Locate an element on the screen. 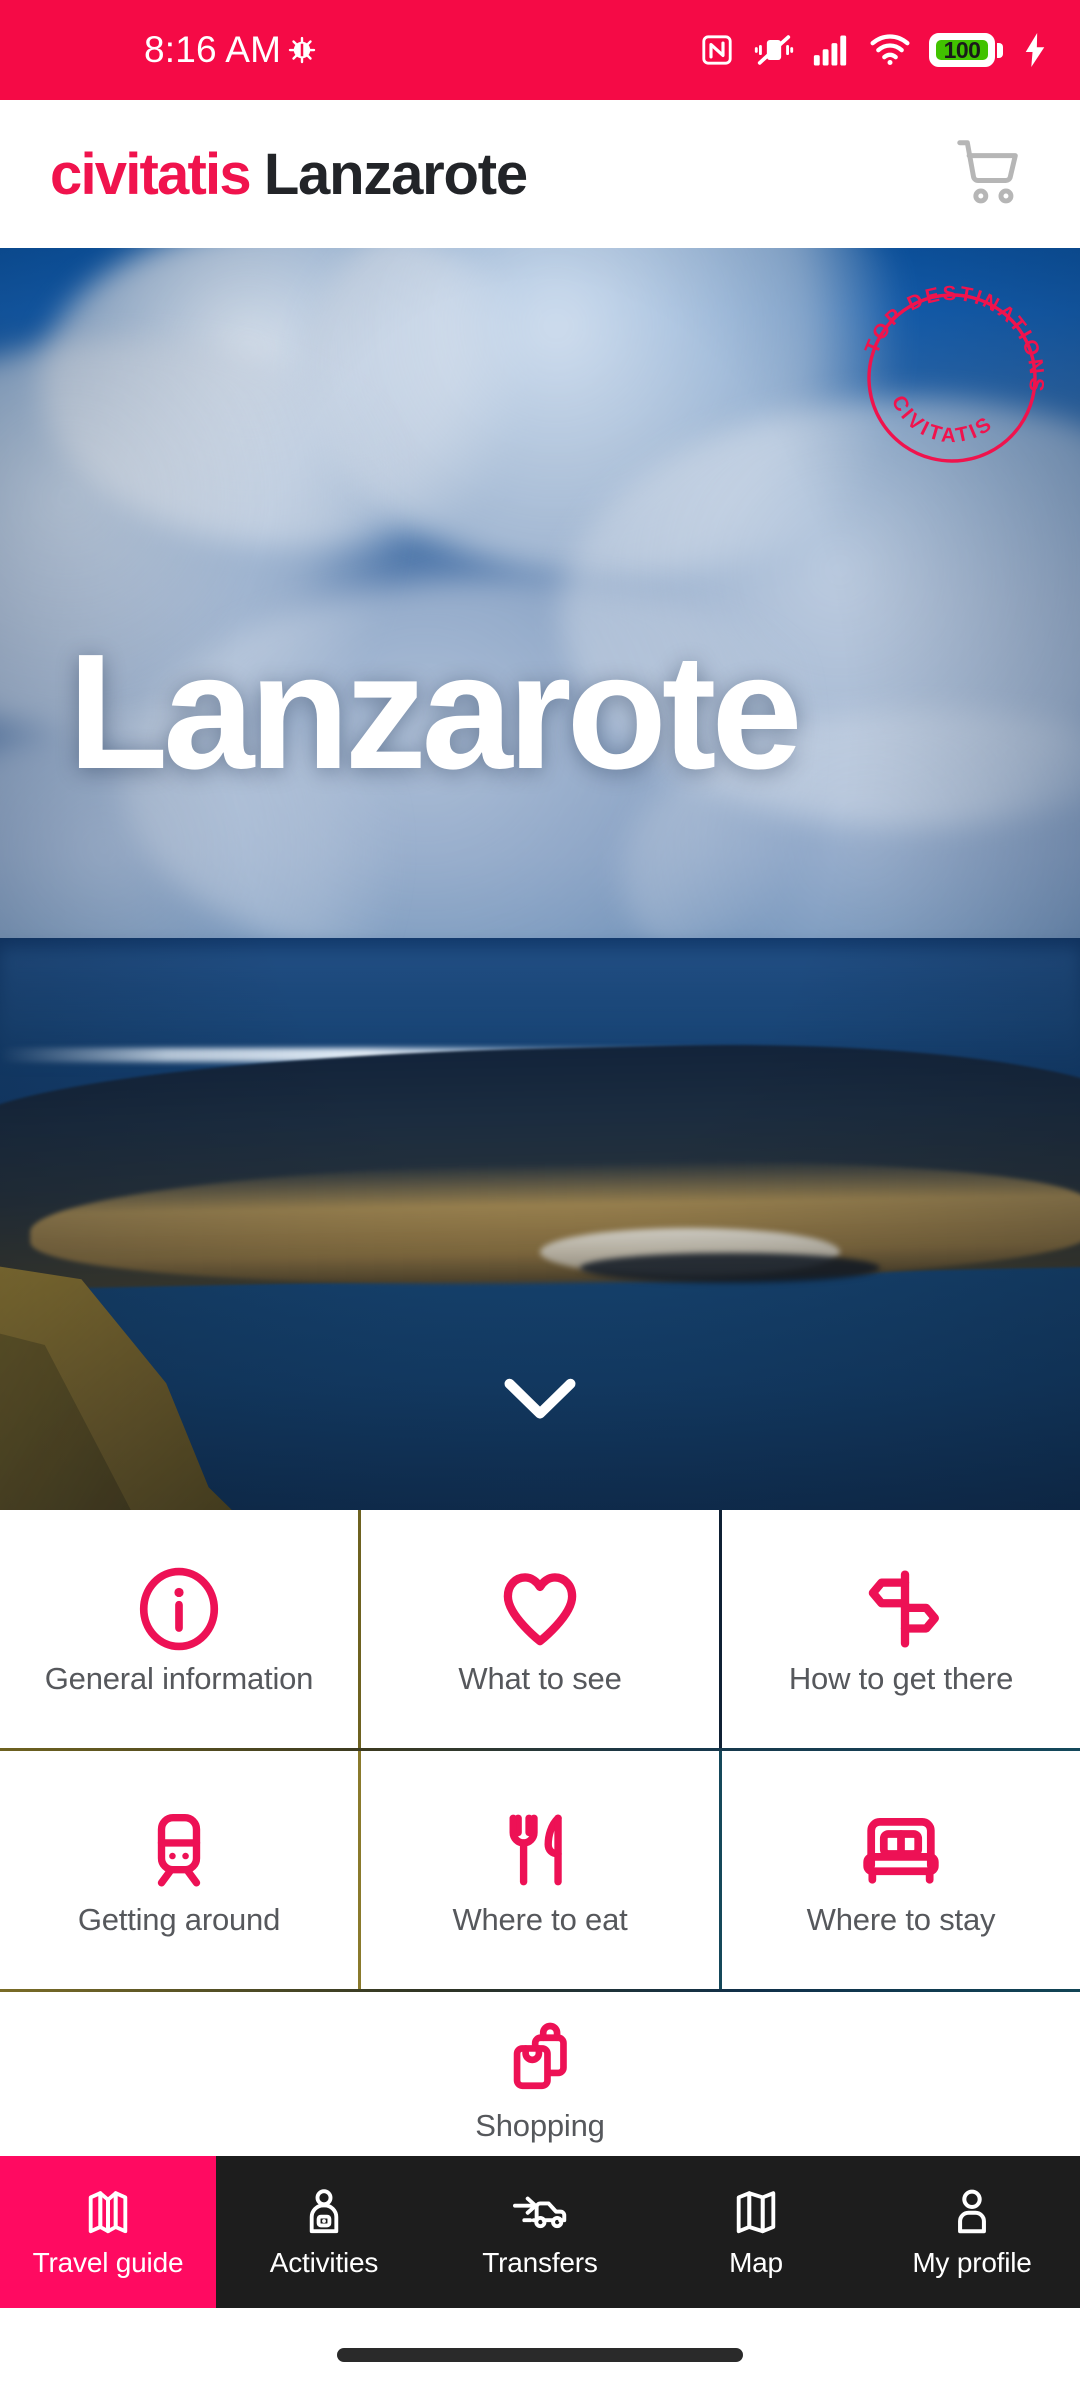  badge-bottom-text: CIVITATIS is located at coordinates (941, 423).